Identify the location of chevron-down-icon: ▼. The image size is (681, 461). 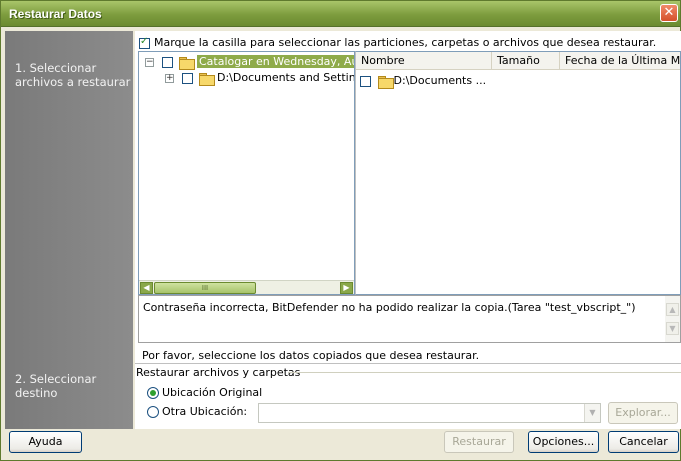
(592, 413).